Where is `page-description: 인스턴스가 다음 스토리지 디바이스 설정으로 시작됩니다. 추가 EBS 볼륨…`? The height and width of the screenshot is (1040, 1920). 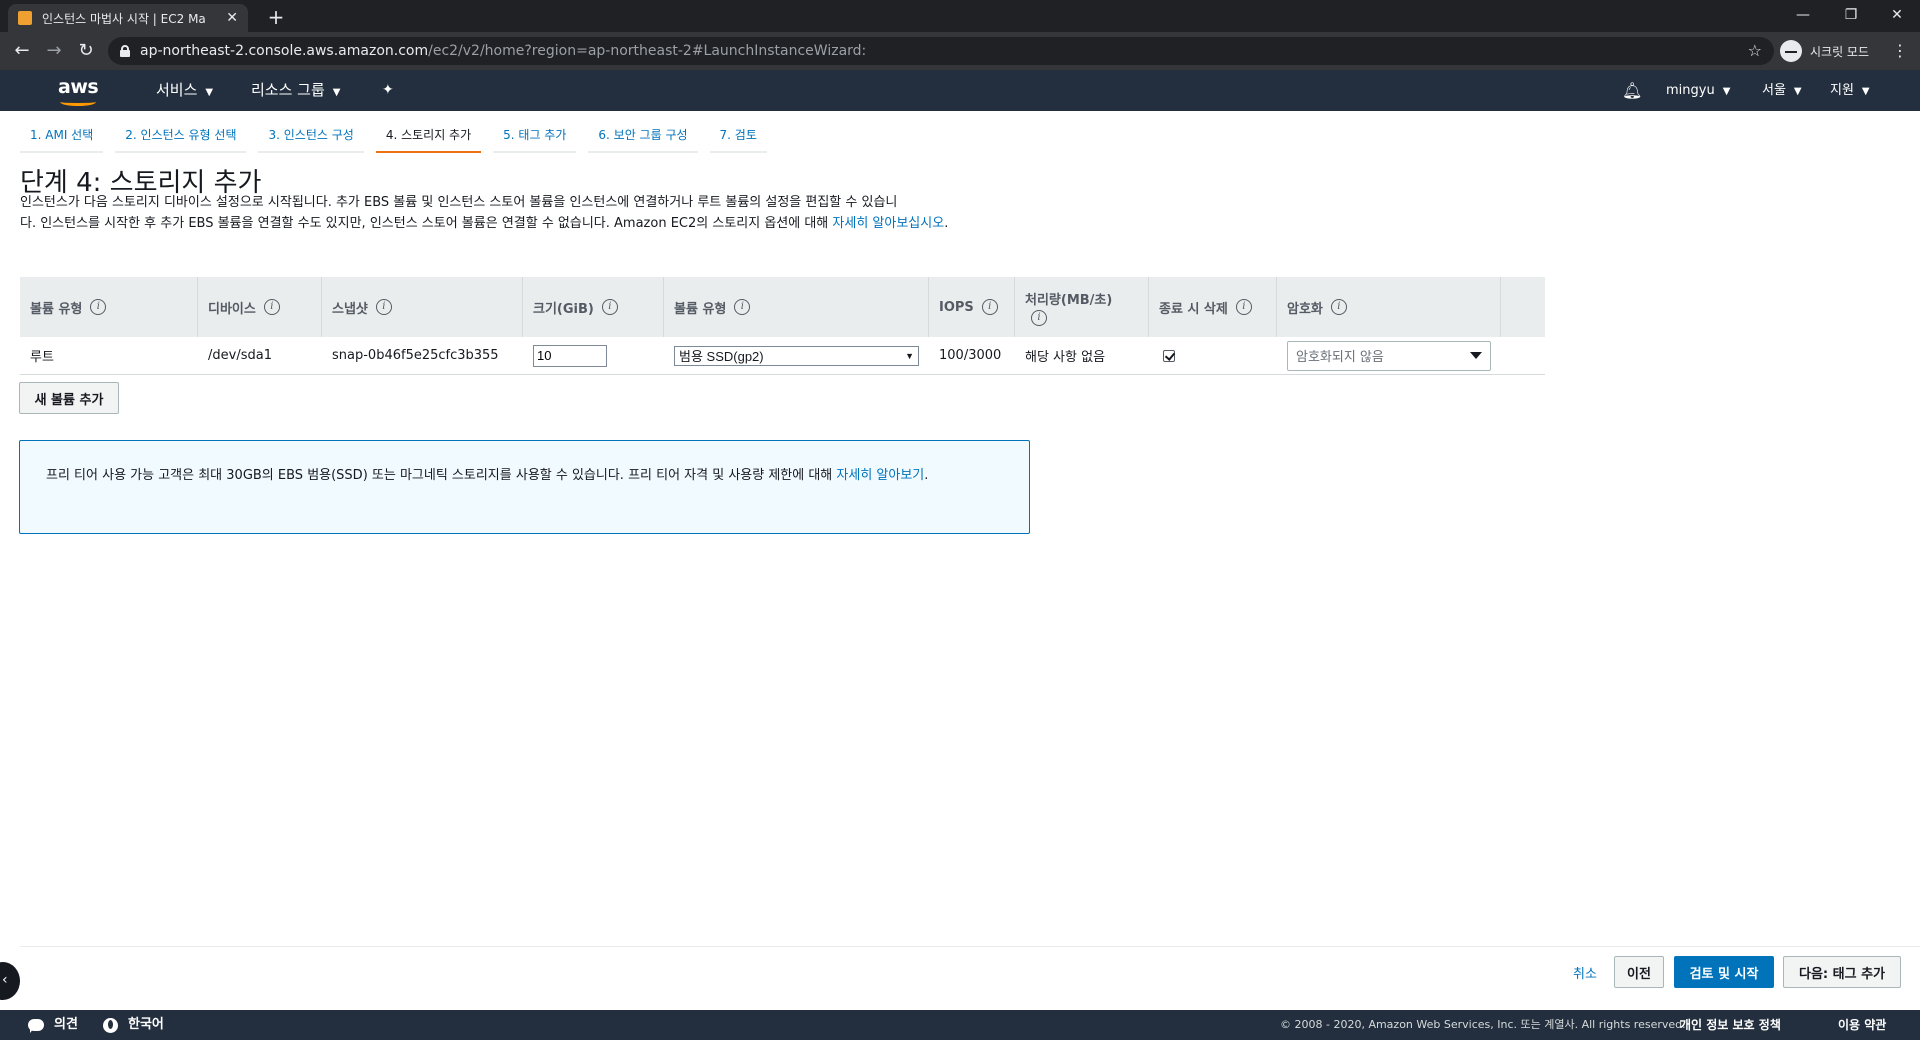 page-description: 인스턴스가 다음 스토리지 디바이스 설정으로 시작됩니다. 추가 EBS 볼륨… is located at coordinates (530, 213).